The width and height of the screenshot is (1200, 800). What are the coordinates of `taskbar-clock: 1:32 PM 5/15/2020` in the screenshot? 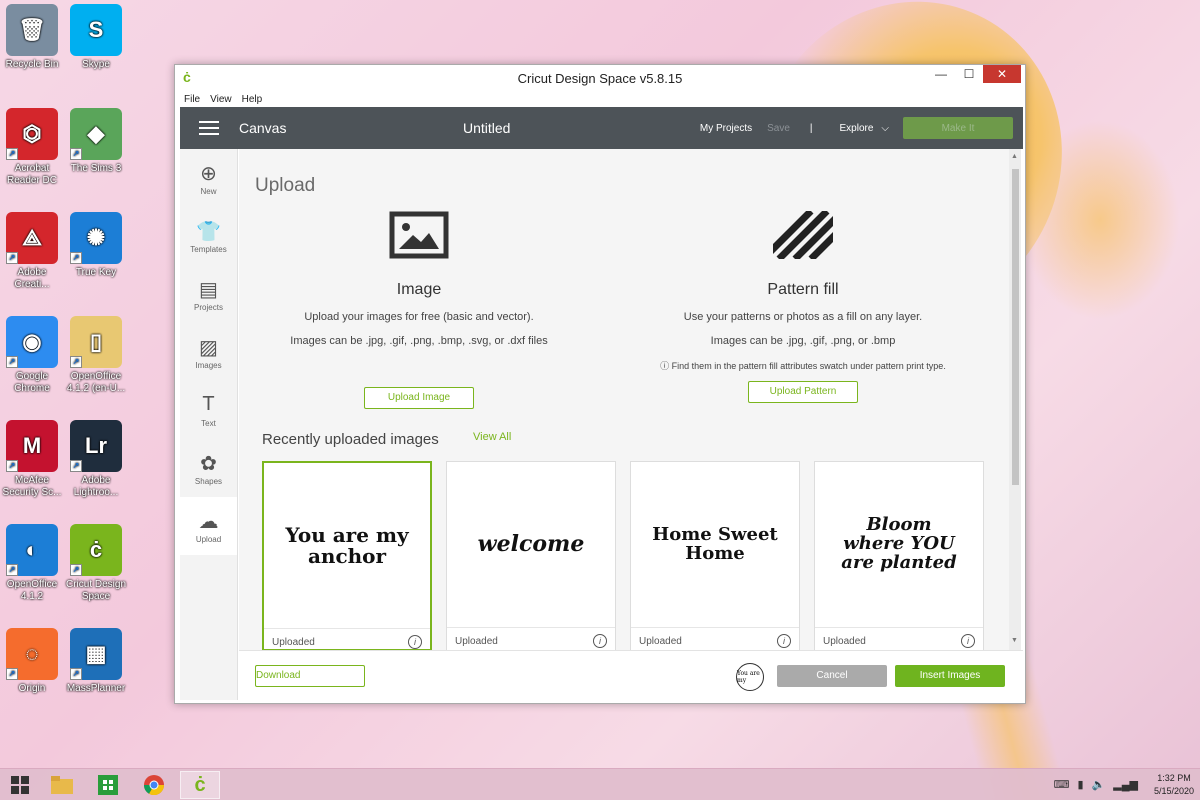 It's located at (1174, 785).